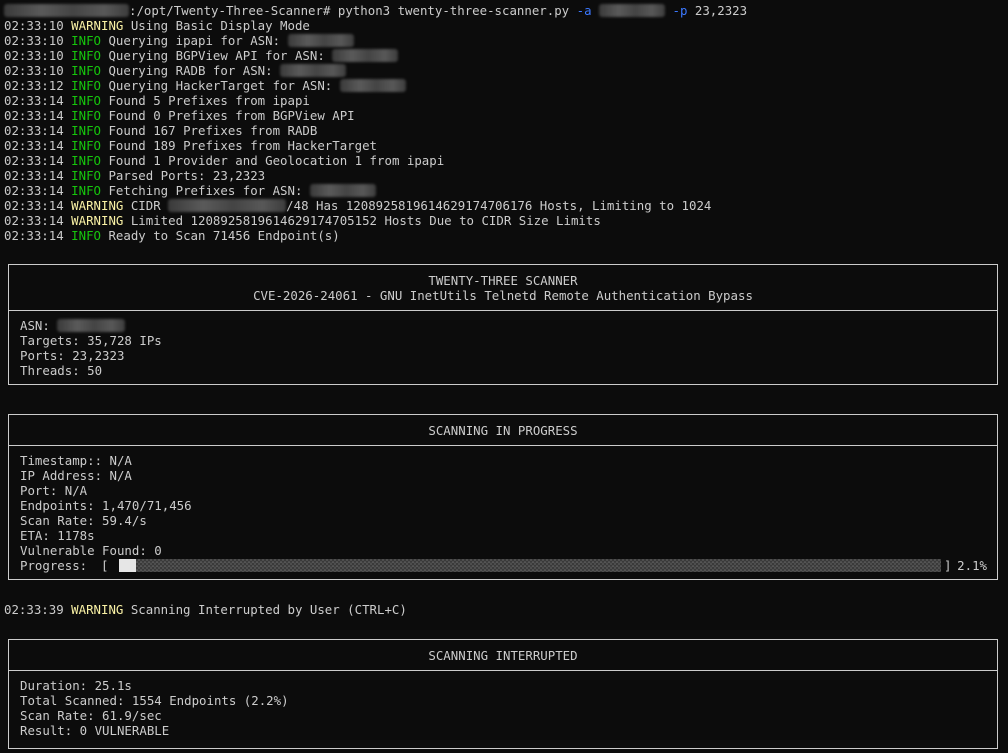 The image size is (1008, 753). I want to click on log-message: Found 0 Prefixes from BGPView API, so click(231, 115).